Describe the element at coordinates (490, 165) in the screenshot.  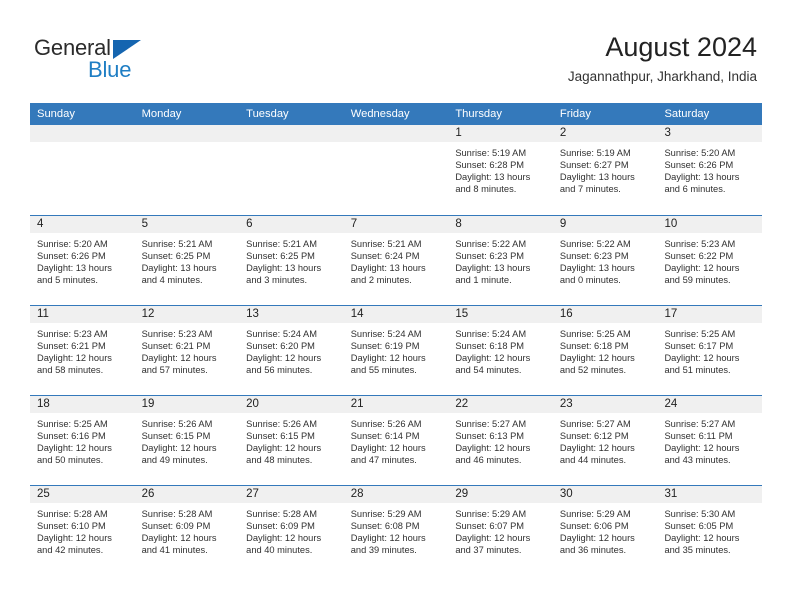
I see `sunset-text: Sunset: 6:28 PM` at that location.